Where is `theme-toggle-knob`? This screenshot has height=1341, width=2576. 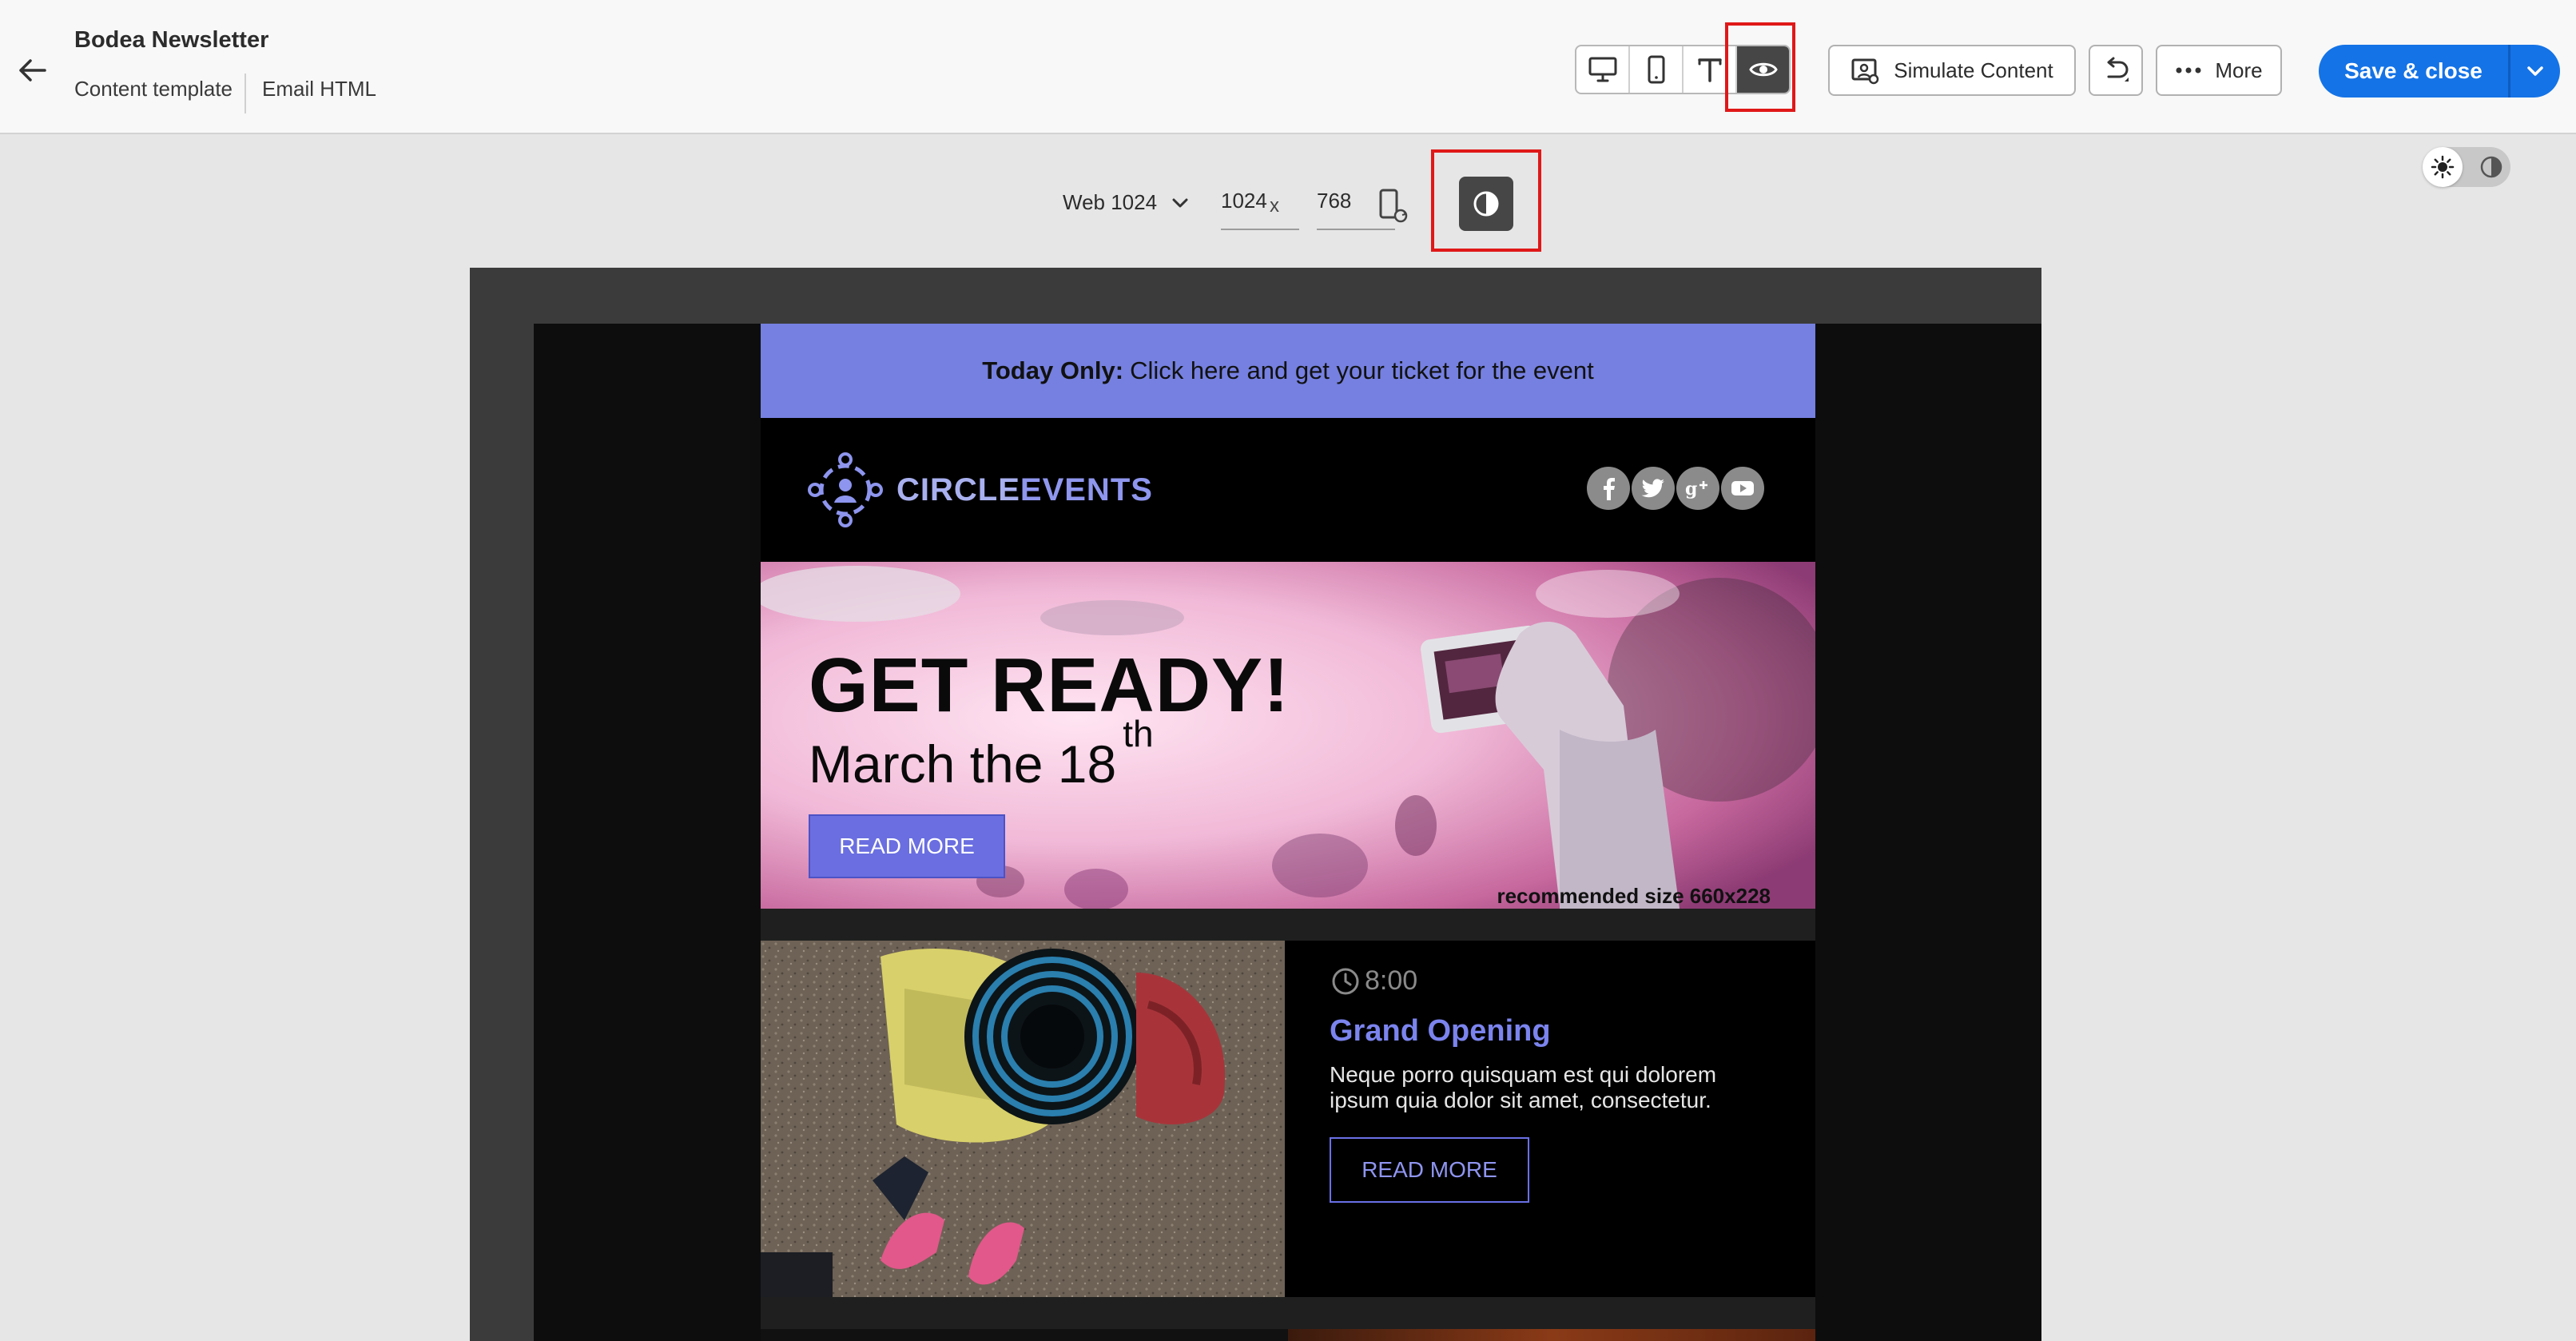 theme-toggle-knob is located at coordinates (2443, 167).